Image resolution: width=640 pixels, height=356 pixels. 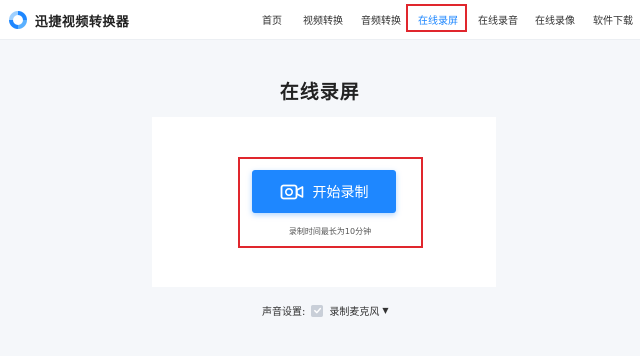 What do you see at coordinates (272, 19) in the screenshot?
I see `nav-item-home: 首页` at bounding box center [272, 19].